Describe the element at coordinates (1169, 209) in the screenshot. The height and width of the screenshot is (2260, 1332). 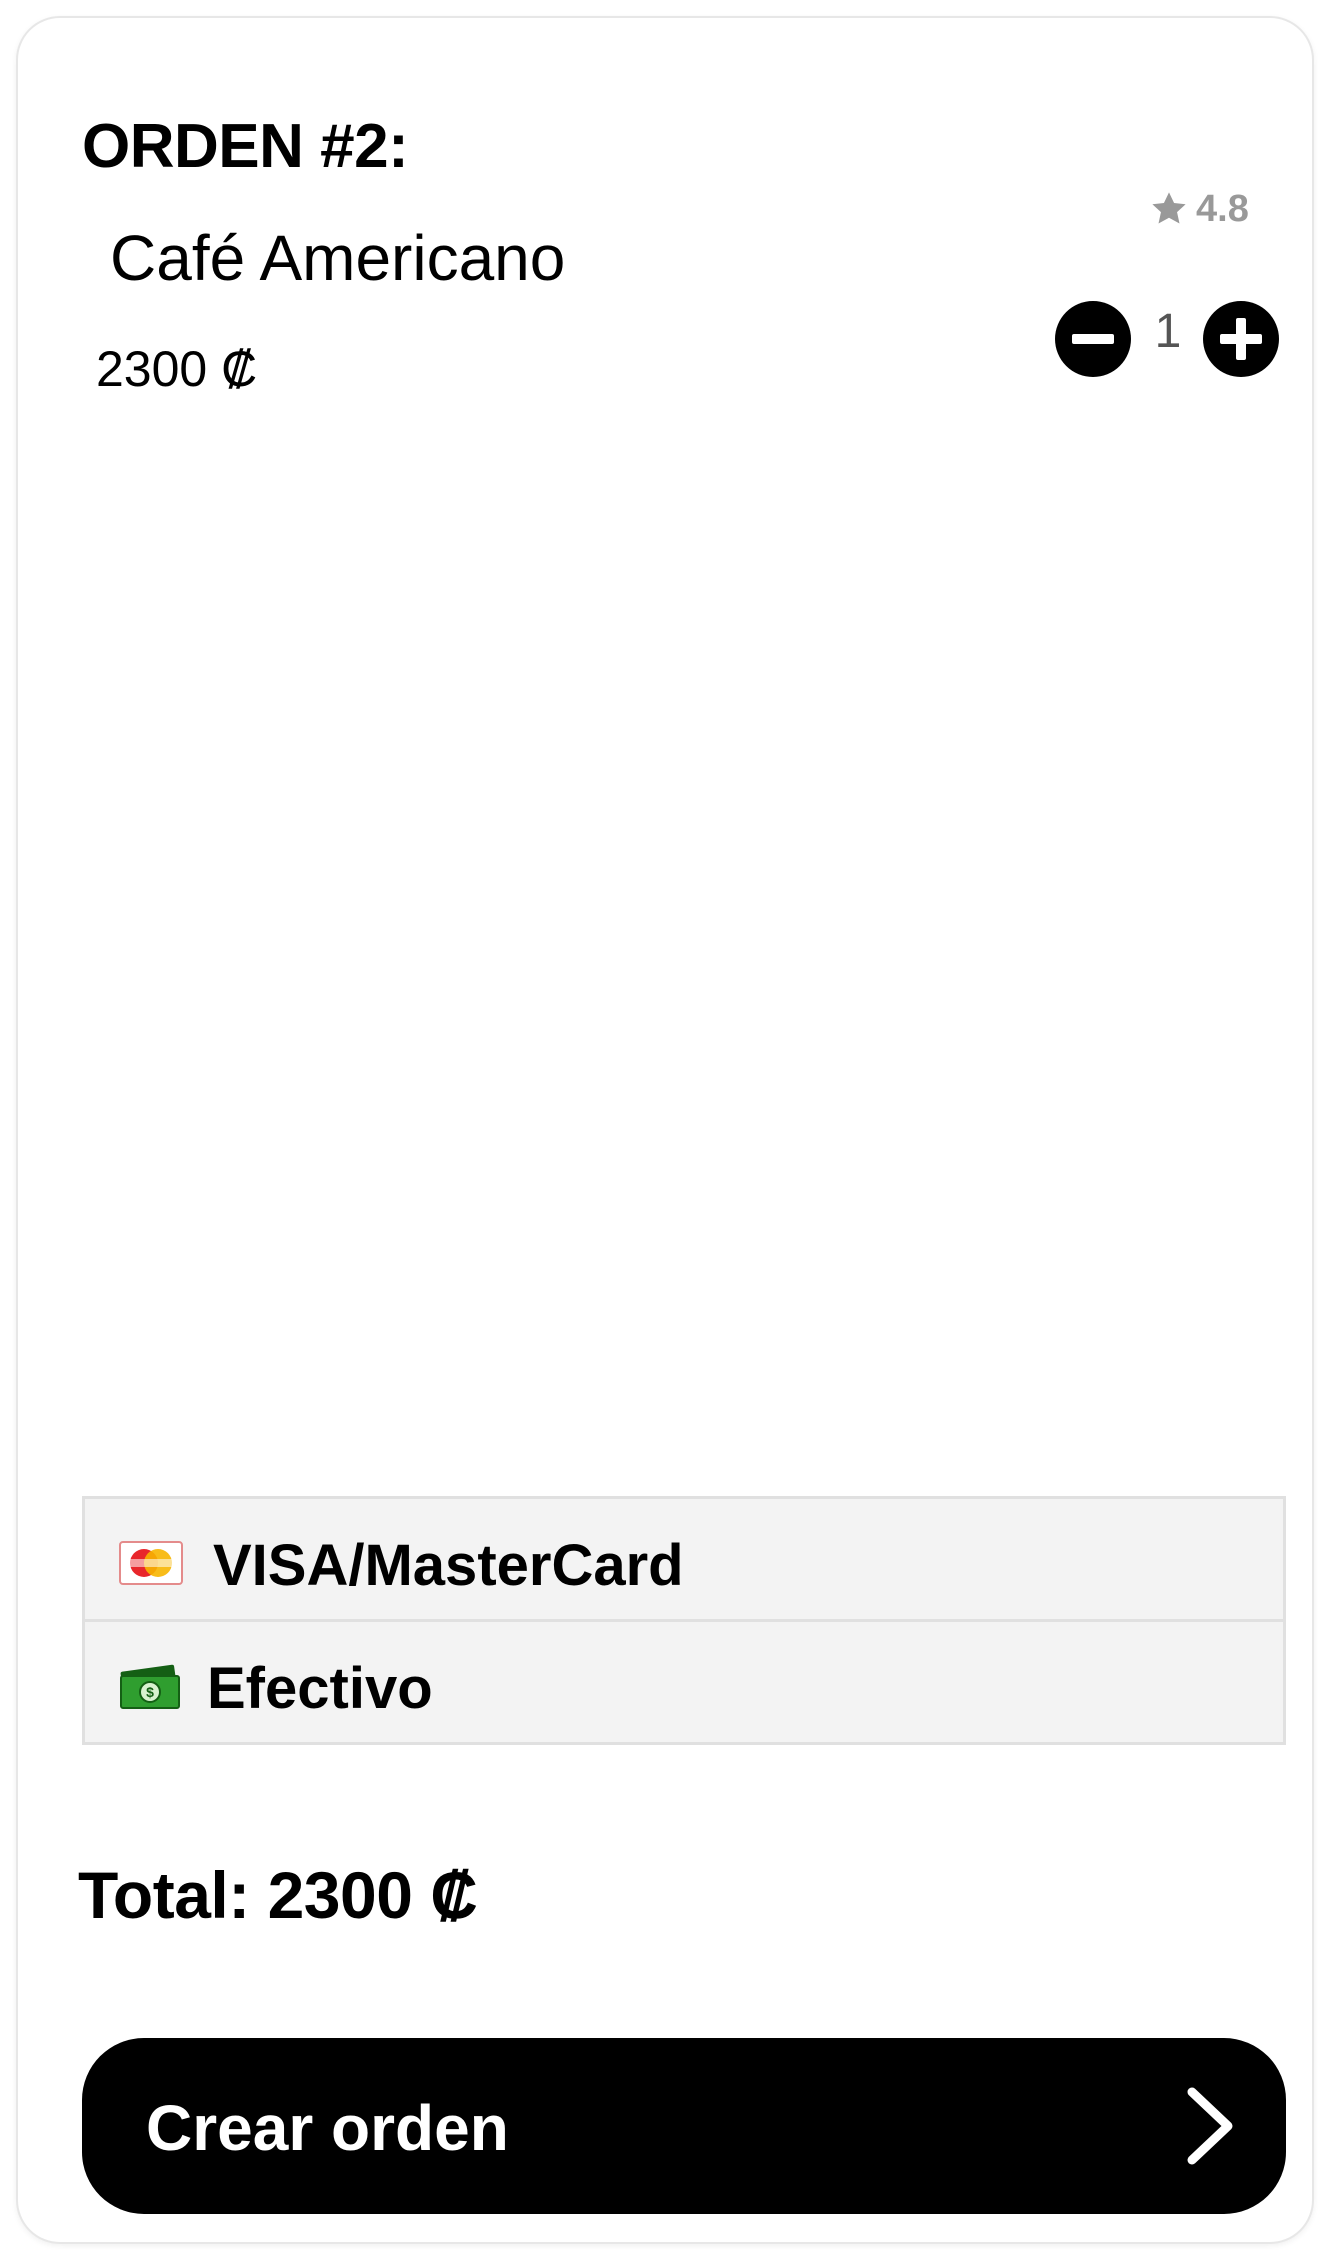
I see `star-icon` at that location.